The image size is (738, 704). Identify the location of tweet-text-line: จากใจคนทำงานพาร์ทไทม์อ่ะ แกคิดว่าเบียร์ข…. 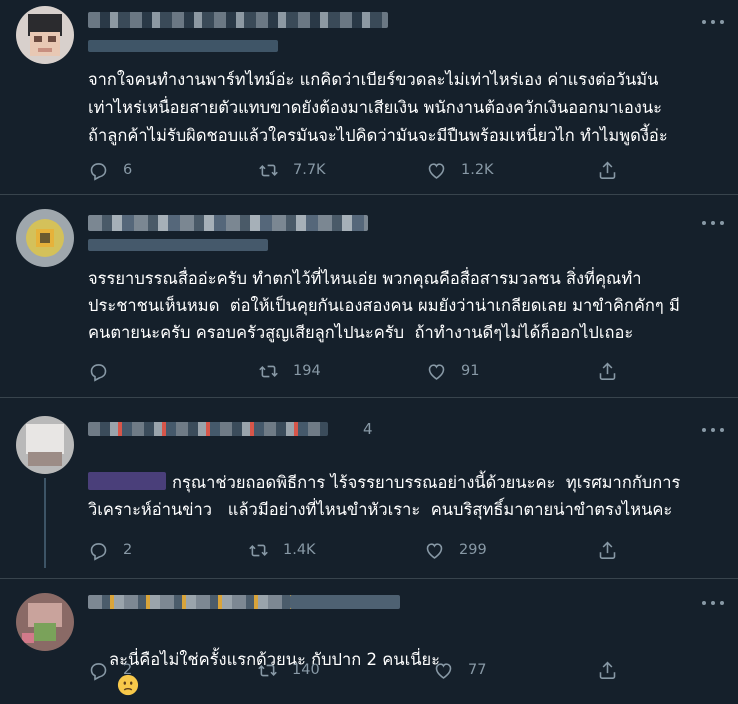
(373, 79).